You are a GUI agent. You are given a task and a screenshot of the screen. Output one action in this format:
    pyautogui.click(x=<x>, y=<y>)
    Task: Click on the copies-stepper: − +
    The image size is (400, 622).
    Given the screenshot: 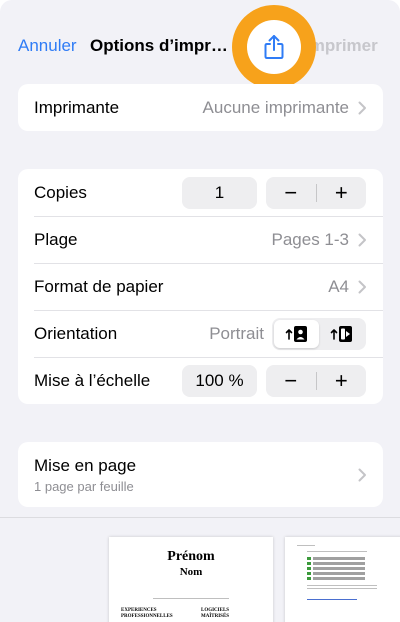 What is the action you would take?
    pyautogui.click(x=316, y=192)
    